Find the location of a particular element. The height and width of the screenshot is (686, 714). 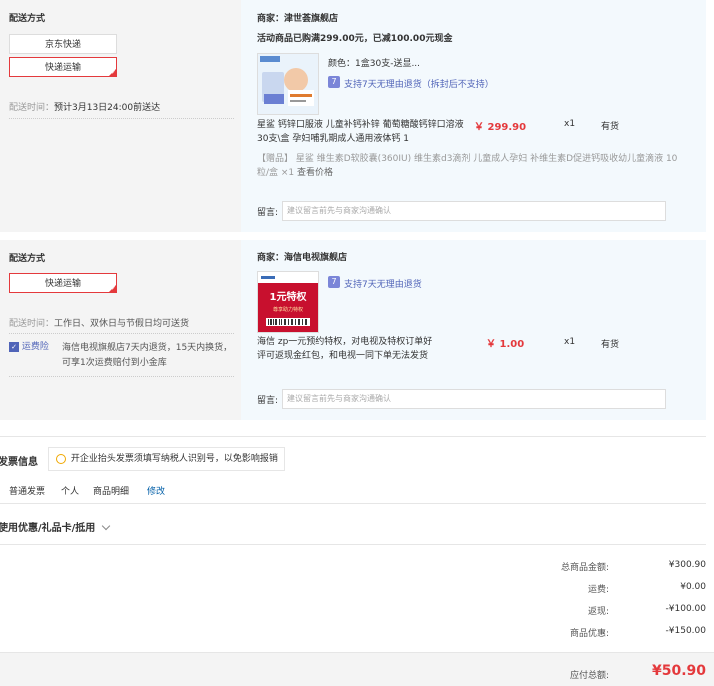

merchant-name: 津世荟旗舰店 is located at coordinates (311, 19).